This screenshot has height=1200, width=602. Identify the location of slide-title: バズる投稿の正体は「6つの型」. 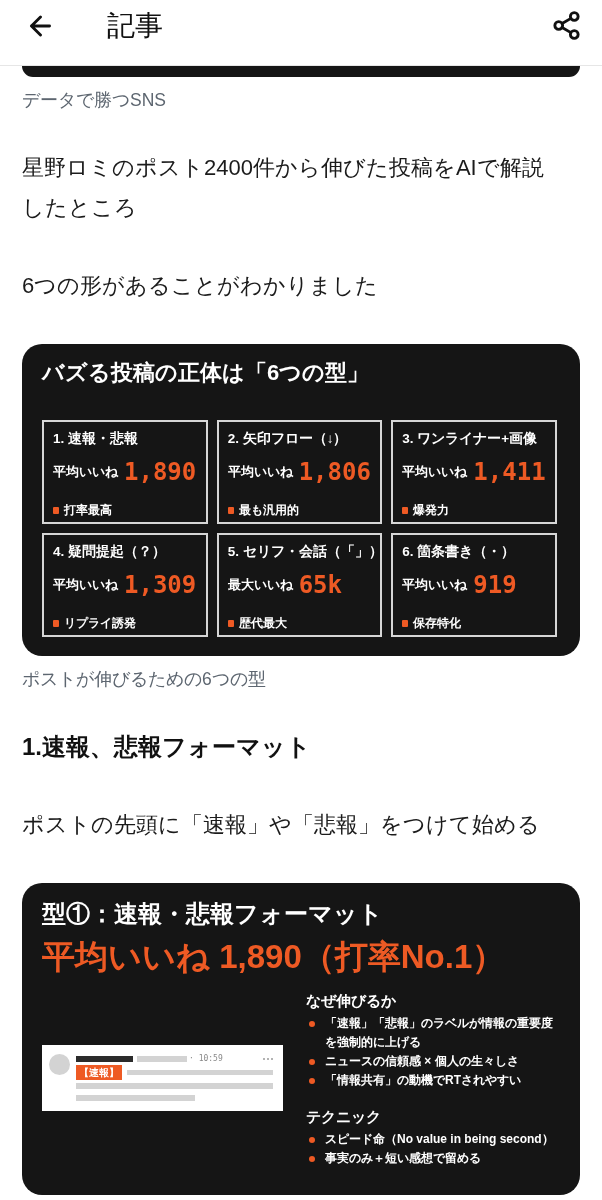
(206, 373).